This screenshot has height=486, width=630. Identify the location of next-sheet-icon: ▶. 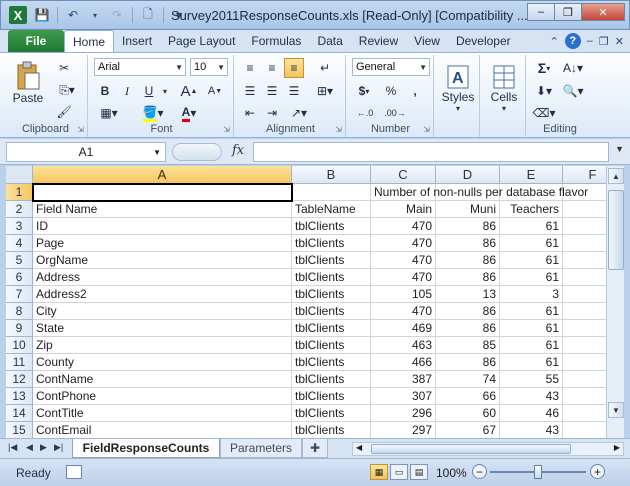
(43, 447).